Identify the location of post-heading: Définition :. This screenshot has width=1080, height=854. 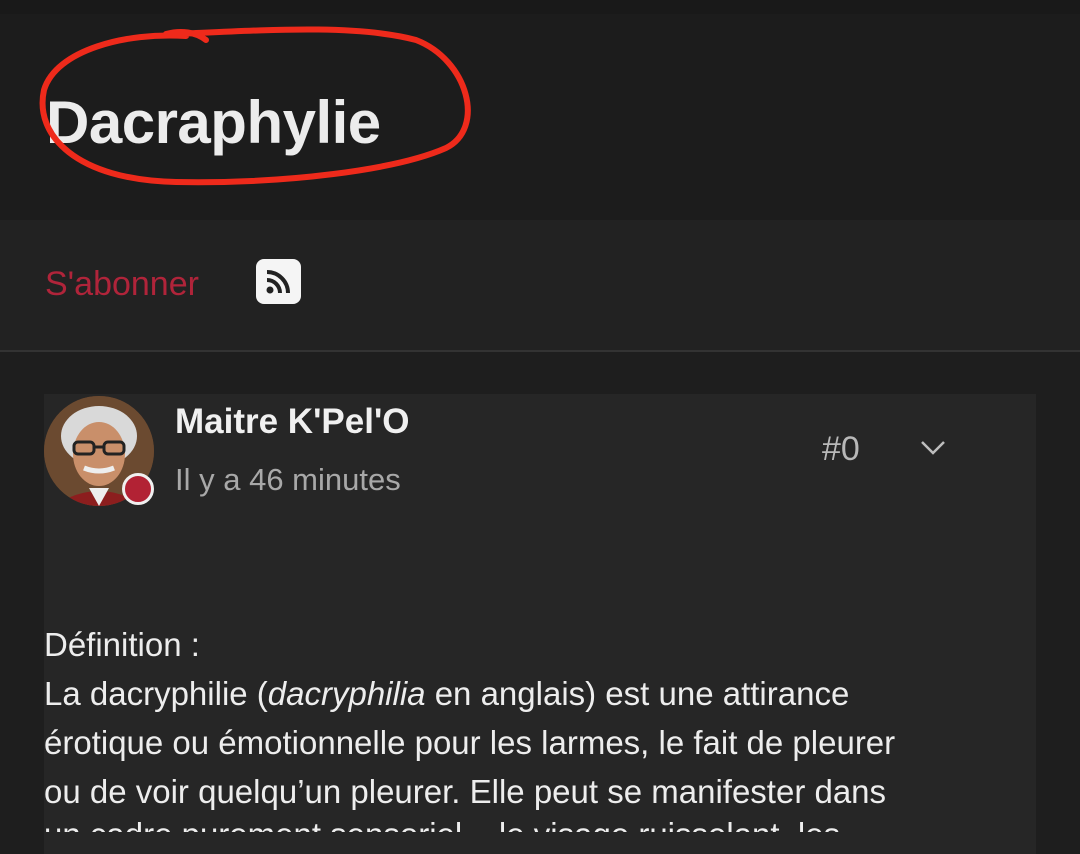
(122, 644).